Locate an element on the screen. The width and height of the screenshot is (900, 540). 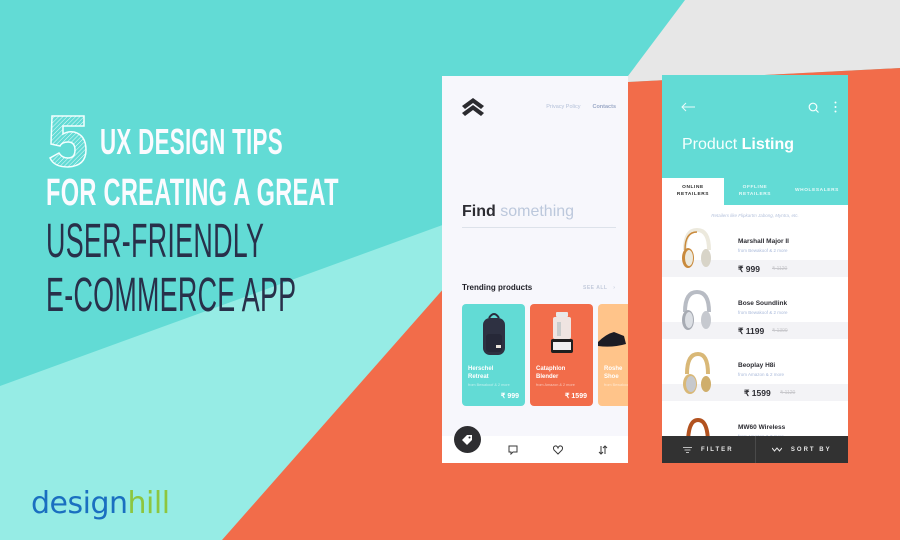
product-name: Herschel Retreat is located at coordinates (481, 373).